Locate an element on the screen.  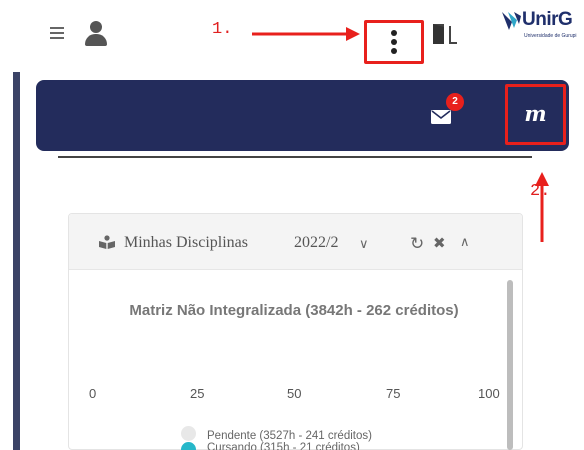
envelope-icon is located at coordinates (441, 117).